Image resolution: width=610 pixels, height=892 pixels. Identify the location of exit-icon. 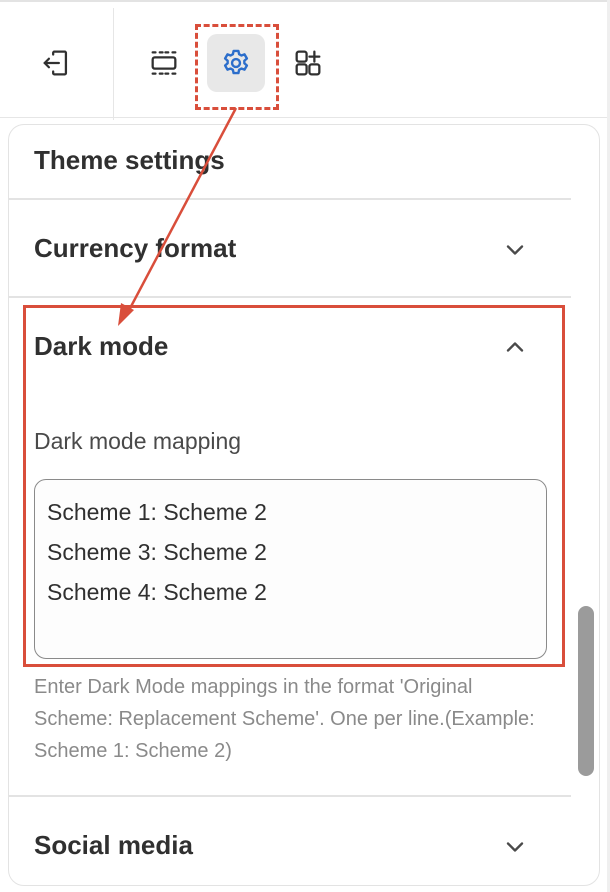
(55, 63).